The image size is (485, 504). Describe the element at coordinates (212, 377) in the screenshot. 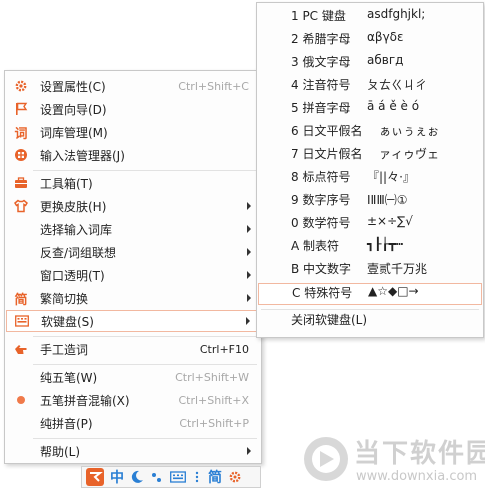

I see `shortcut-label: Ctrl+Shift+W` at that location.